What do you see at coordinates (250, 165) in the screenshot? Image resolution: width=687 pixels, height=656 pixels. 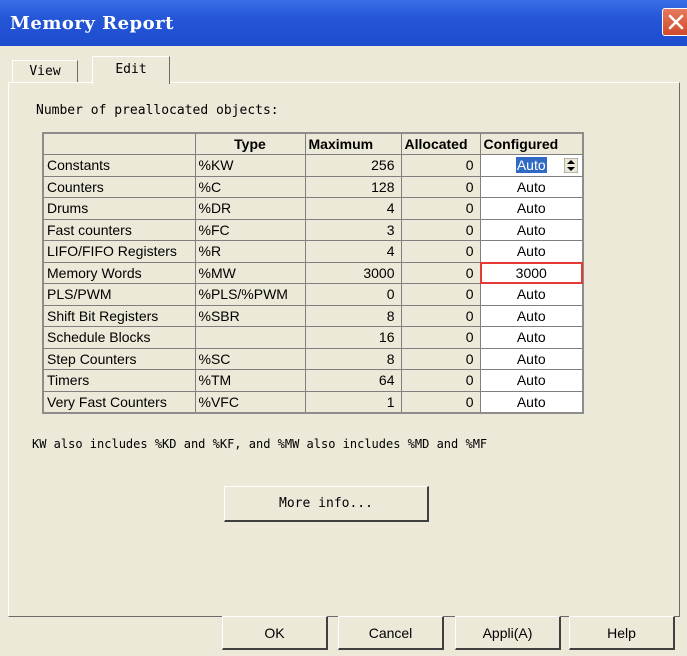 I see `row-type: %KW` at bounding box center [250, 165].